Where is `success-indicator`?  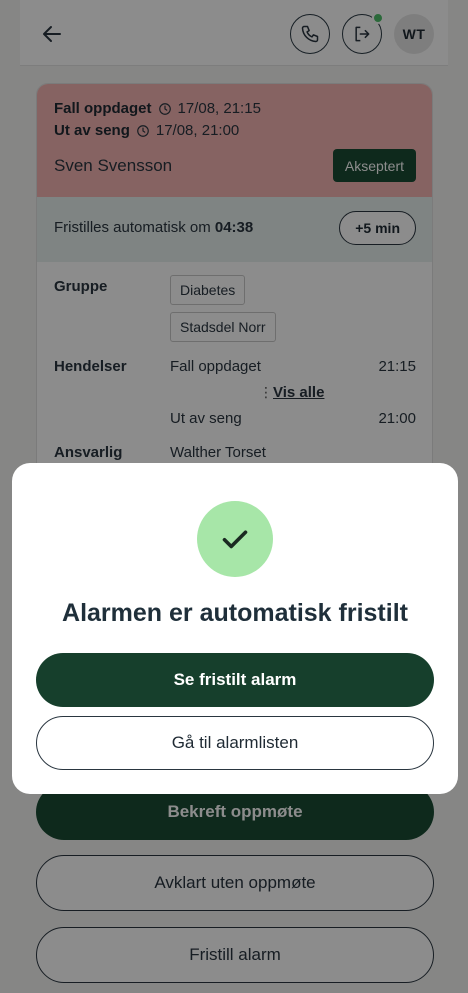 success-indicator is located at coordinates (235, 539).